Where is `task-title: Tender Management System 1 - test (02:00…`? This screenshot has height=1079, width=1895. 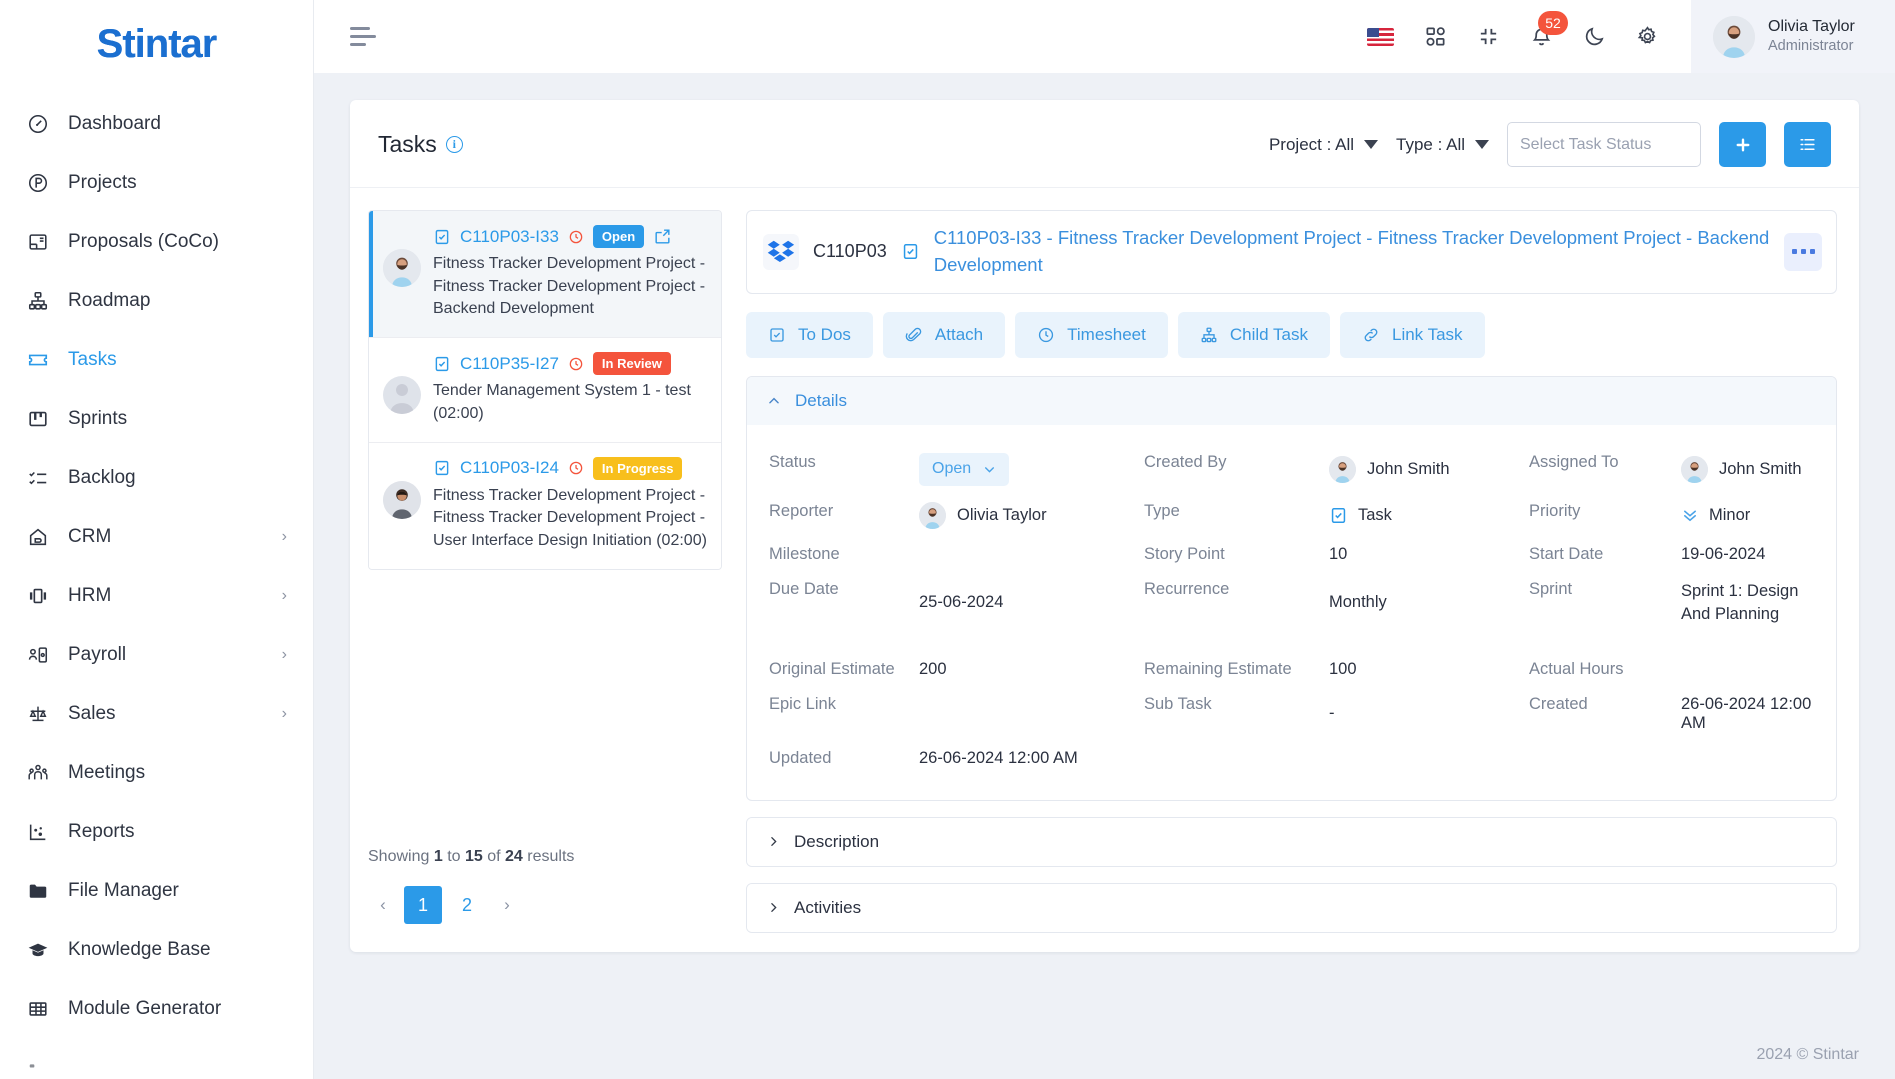
task-title: Tender Management System 1 - test (02:00… is located at coordinates (562, 402).